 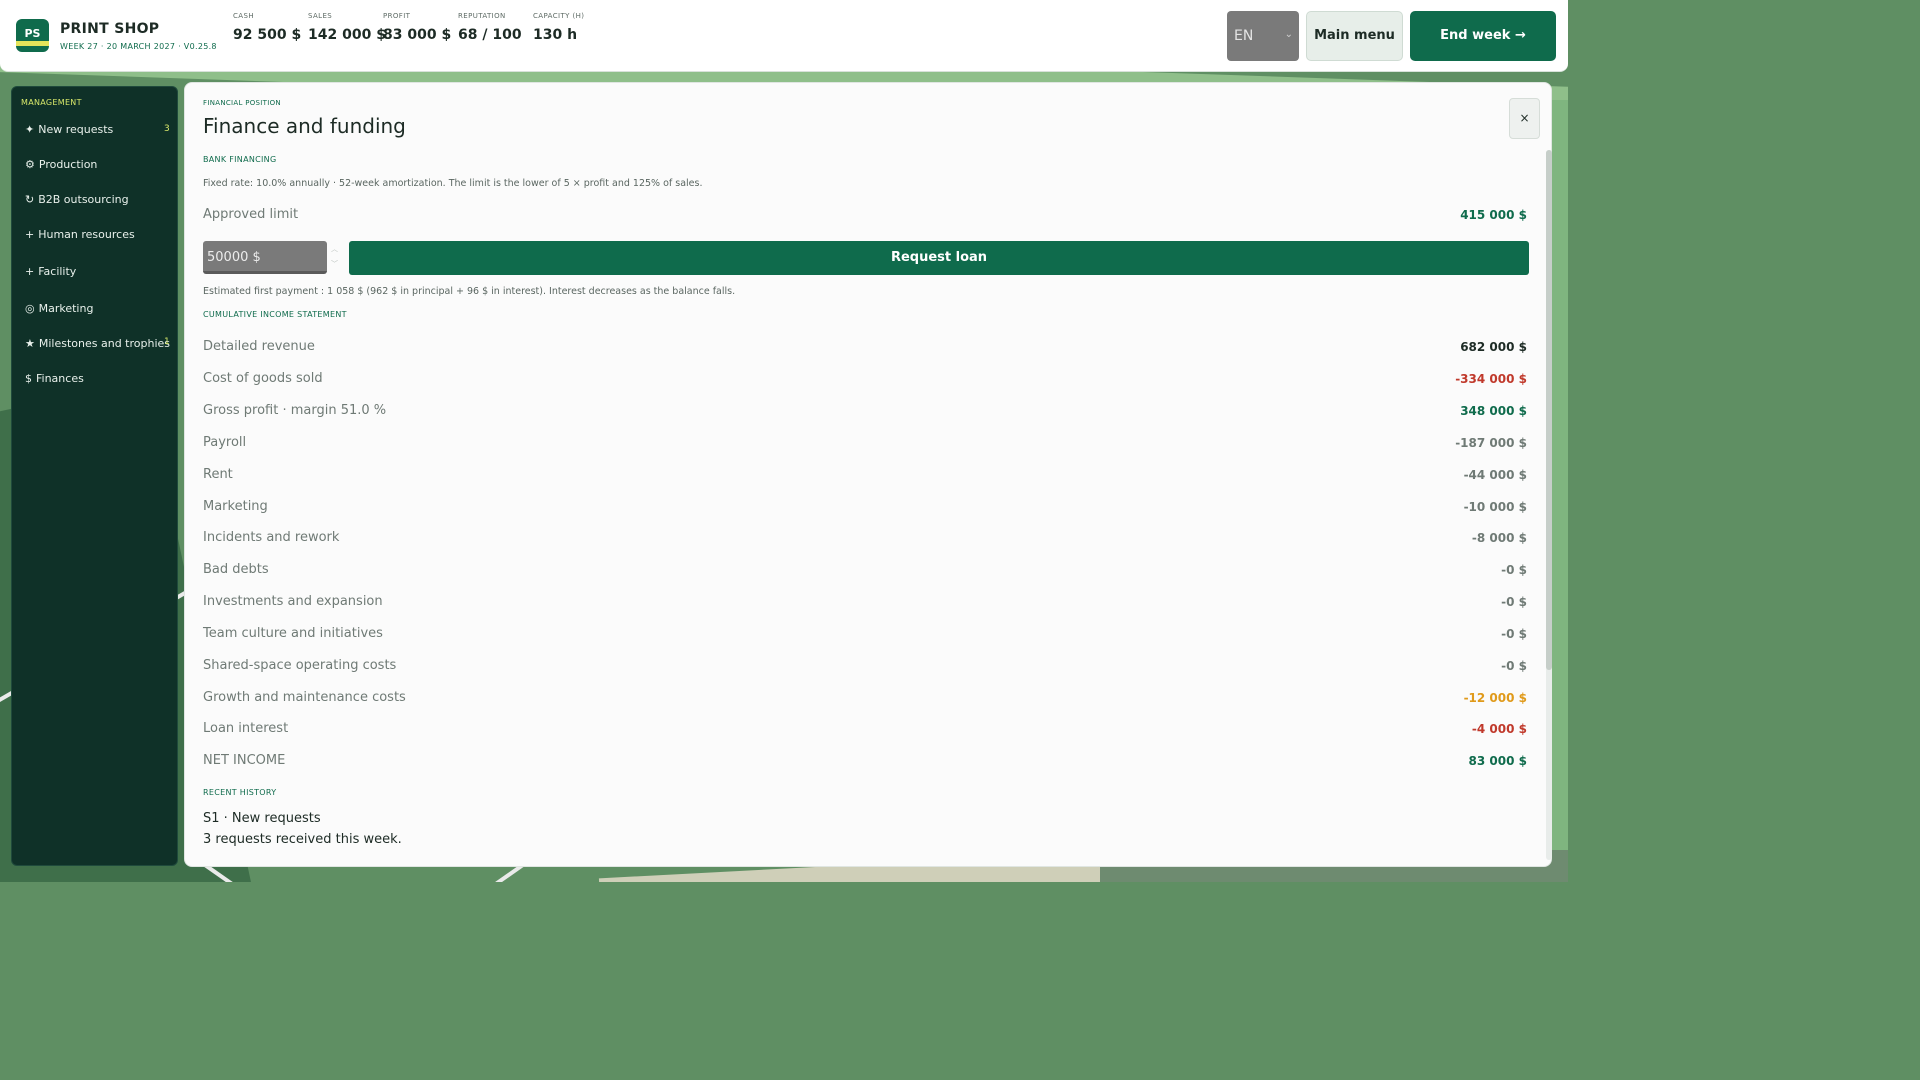 I want to click on income-row-value: -187 000 $, so click(x=1491, y=443).